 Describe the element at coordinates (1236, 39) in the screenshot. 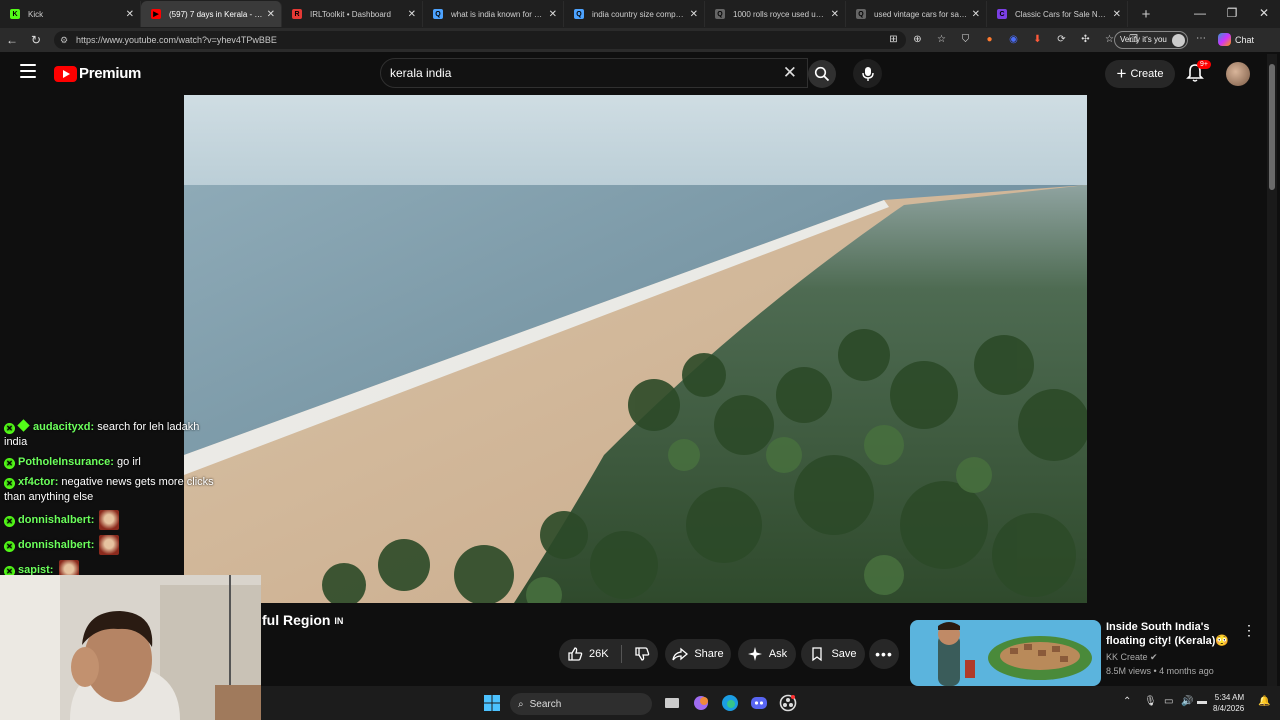

I see `copilot-chat-button: Chat` at that location.